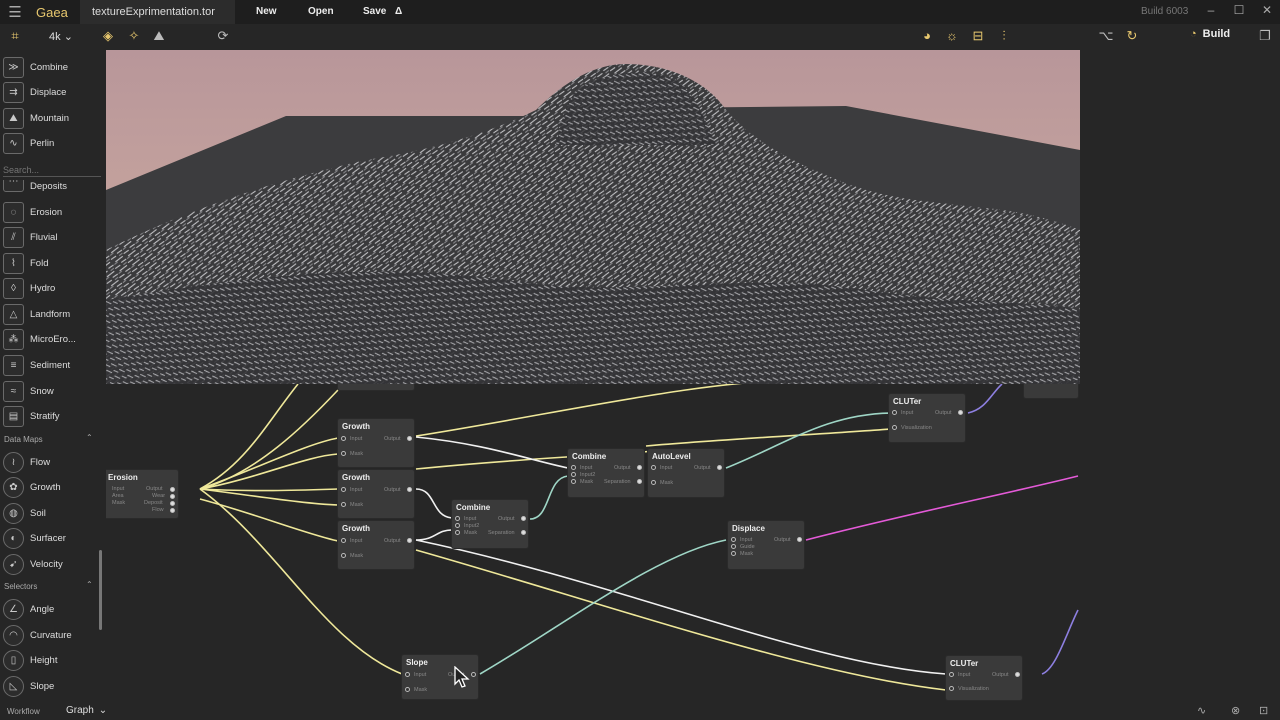 The width and height of the screenshot is (1280, 720). What do you see at coordinates (100, 590) in the screenshot?
I see `sidebar-scrollbar` at bounding box center [100, 590].